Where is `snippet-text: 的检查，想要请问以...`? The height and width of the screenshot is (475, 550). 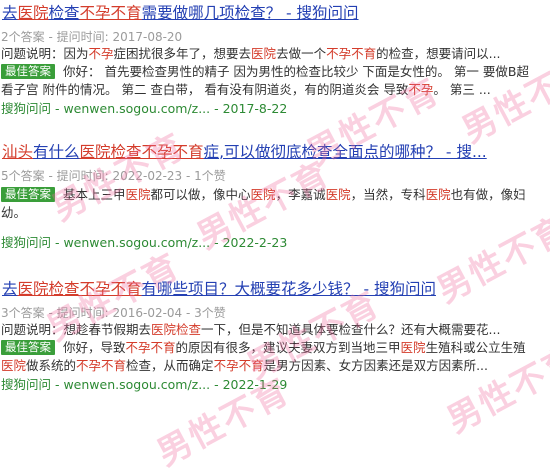
snippet-text: 的检查，想要请问以... is located at coordinates (438, 53).